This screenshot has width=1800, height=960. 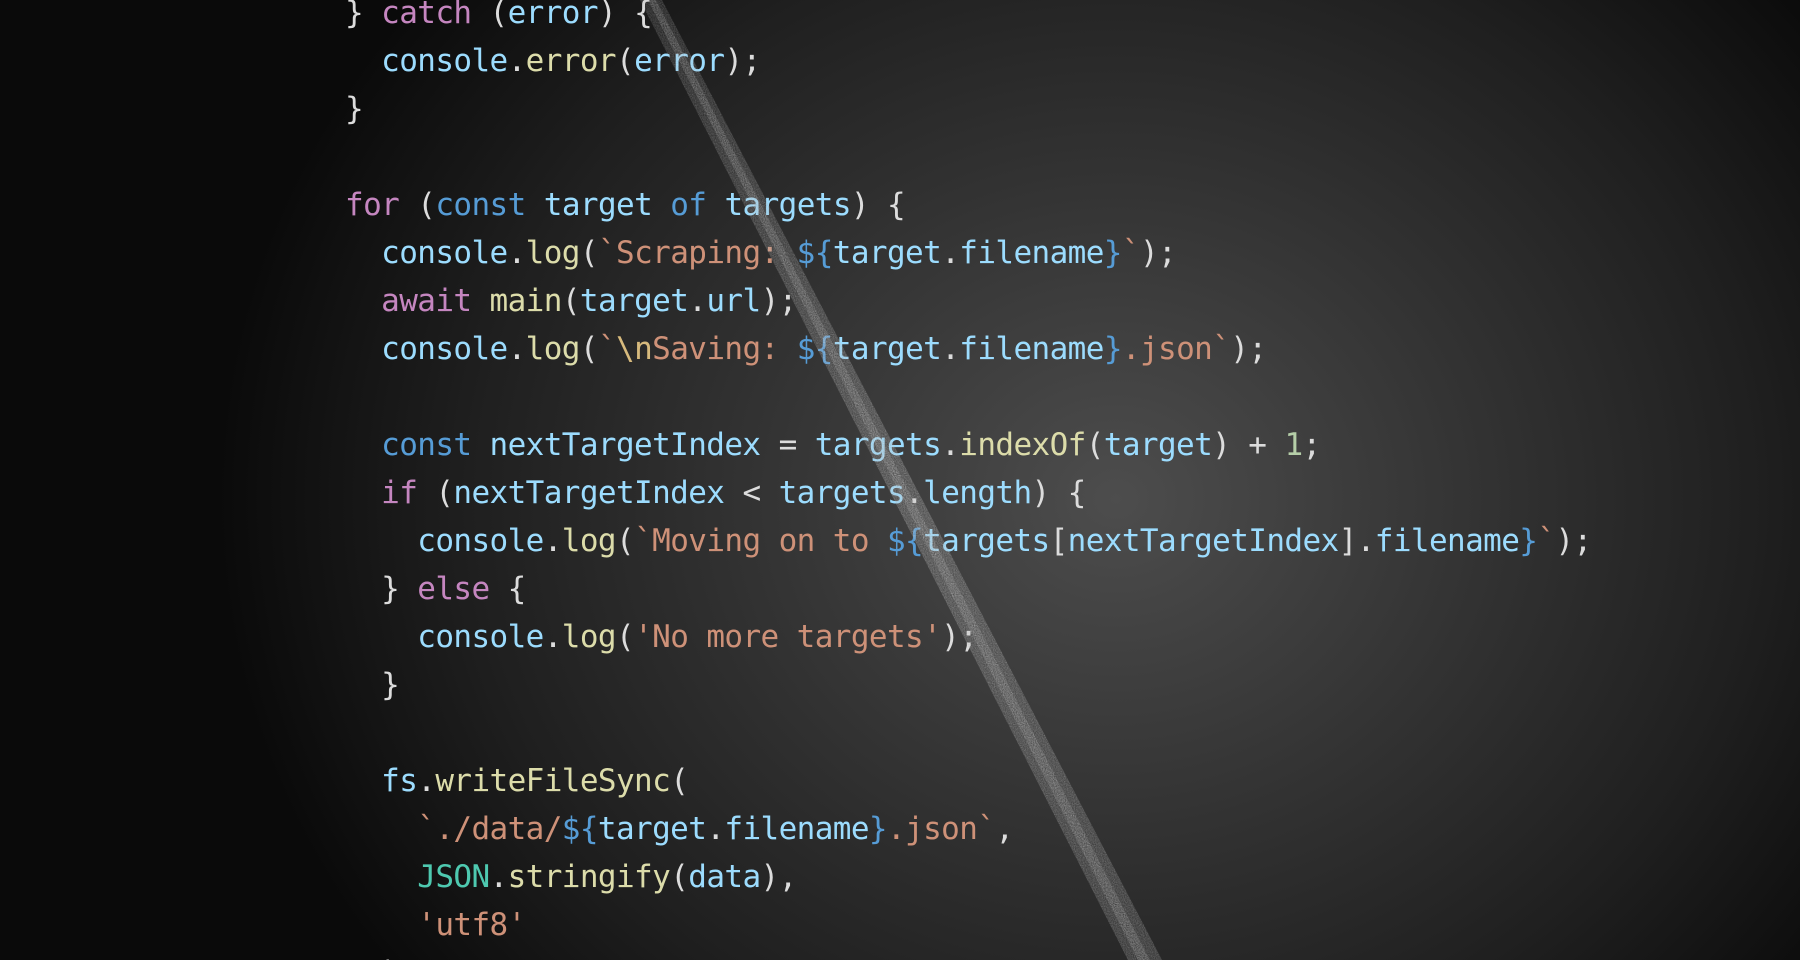 What do you see at coordinates (968, 18) in the screenshot?
I see `code-line: } catch (error) {` at bounding box center [968, 18].